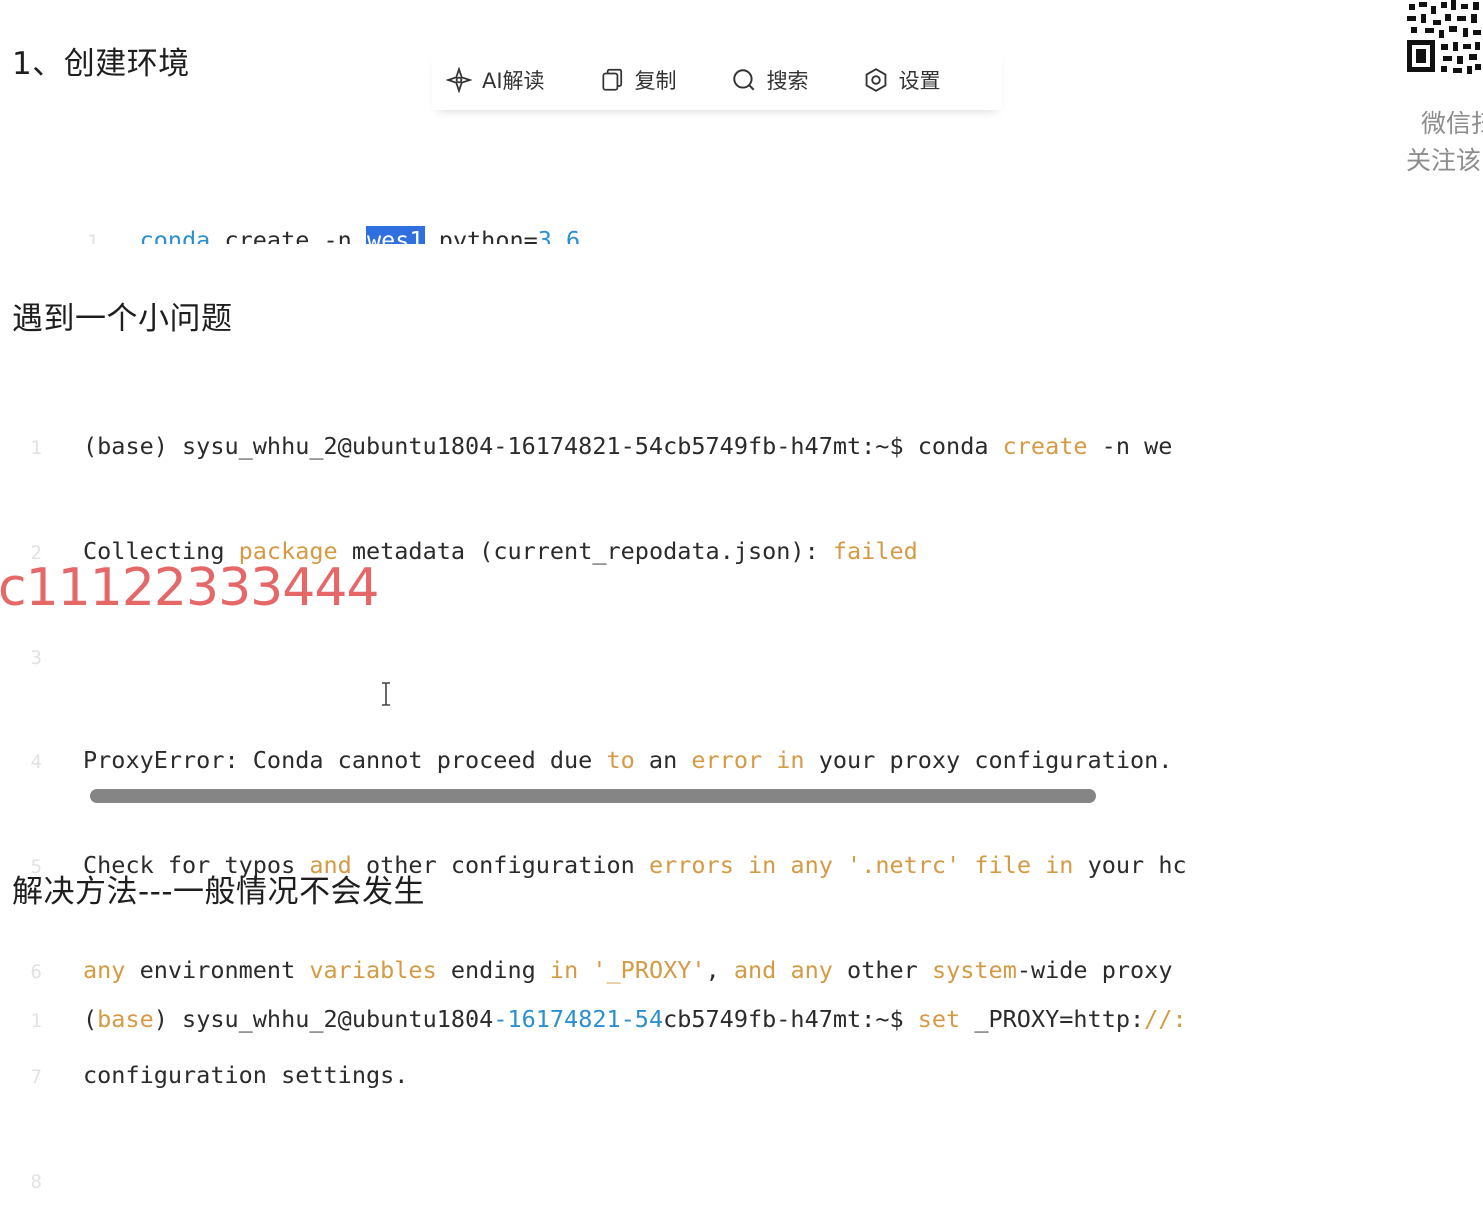 This screenshot has width=1483, height=1232. Describe the element at coordinates (101, 64) in the screenshot. I see `section-title-create-env: 1、创建环境` at that location.